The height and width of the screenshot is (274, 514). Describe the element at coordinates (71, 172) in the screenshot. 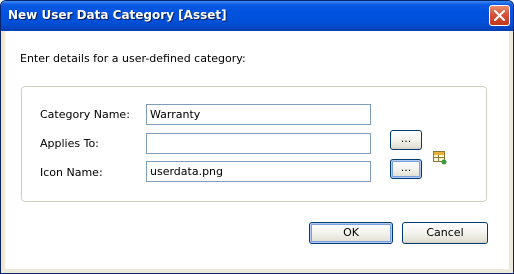

I see `icon-name-label: Icon Name:` at that location.